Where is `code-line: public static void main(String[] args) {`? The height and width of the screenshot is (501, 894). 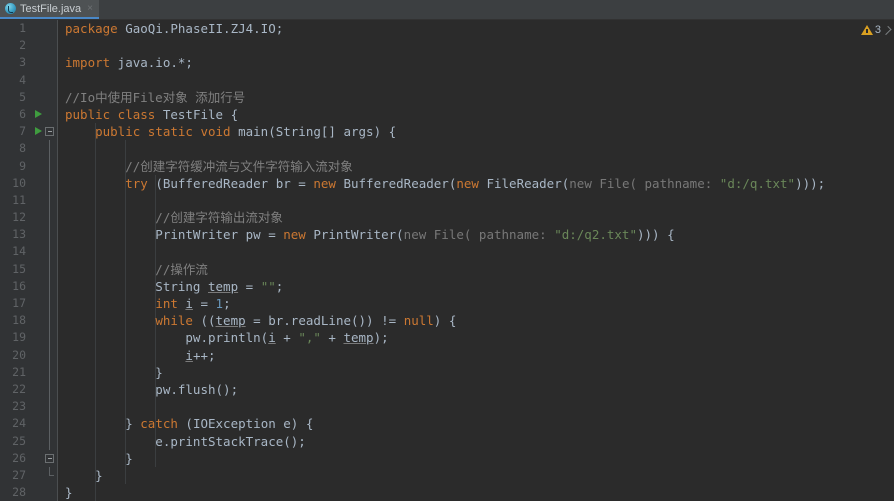 code-line: public static void main(String[] args) { is located at coordinates (476, 131).